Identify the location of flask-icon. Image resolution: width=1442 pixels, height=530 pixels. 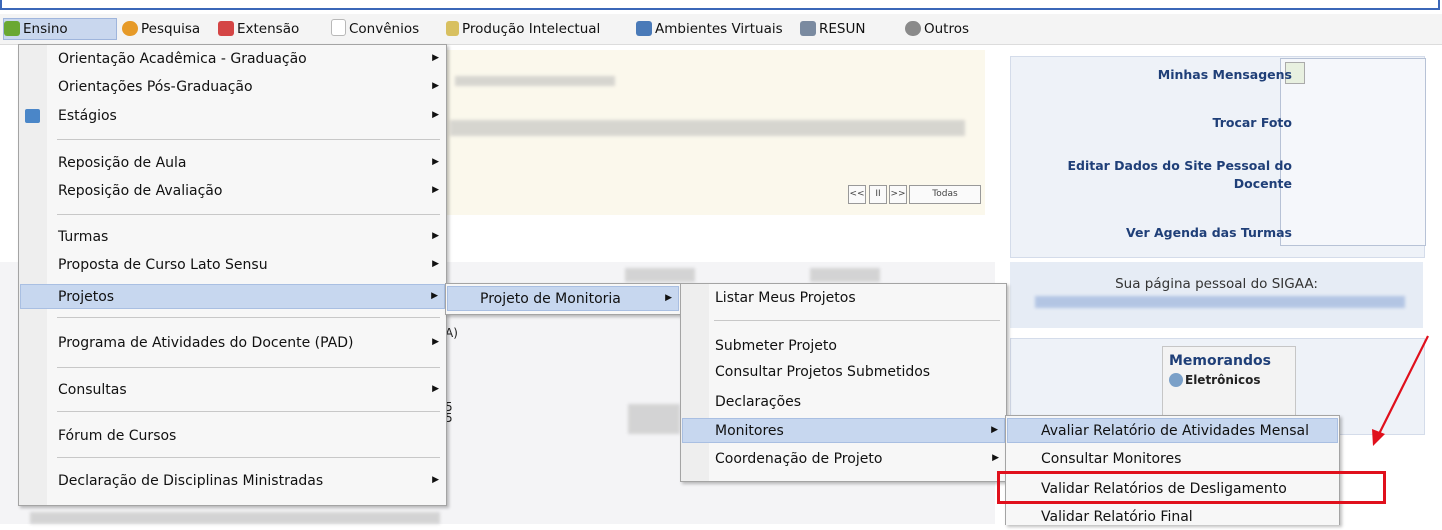
(130, 28).